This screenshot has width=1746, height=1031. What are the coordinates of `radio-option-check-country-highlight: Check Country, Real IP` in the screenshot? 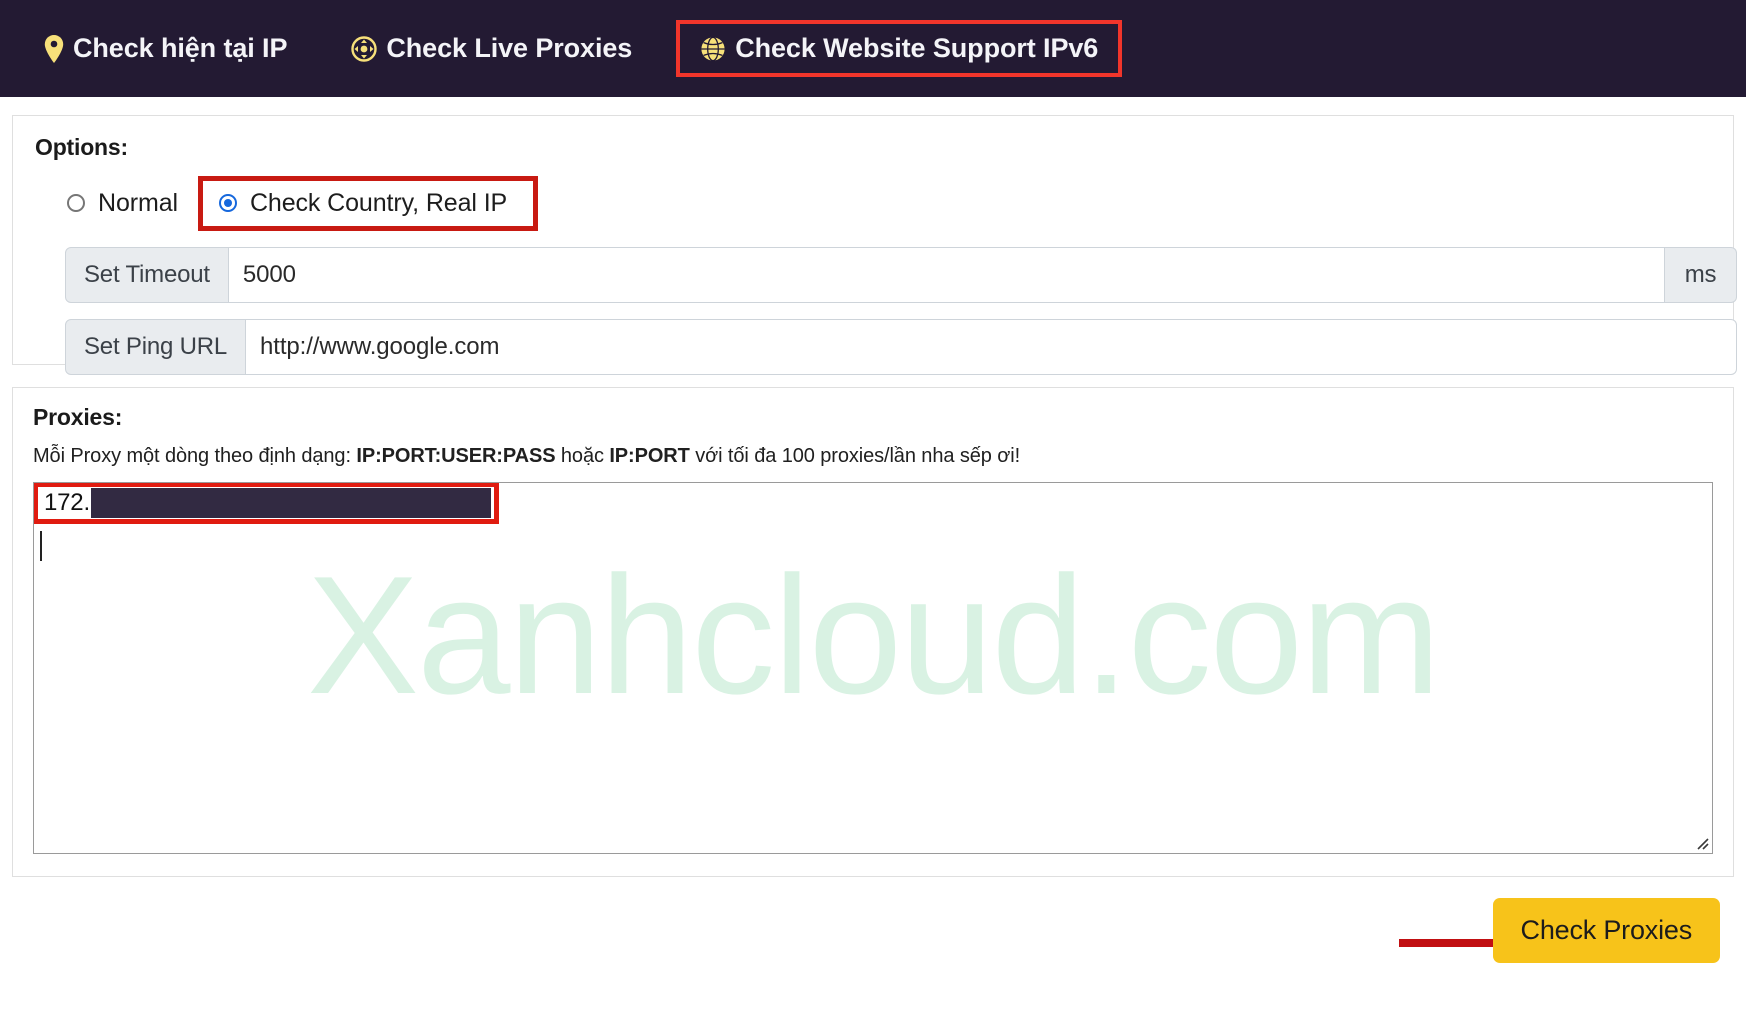 It's located at (368, 203).